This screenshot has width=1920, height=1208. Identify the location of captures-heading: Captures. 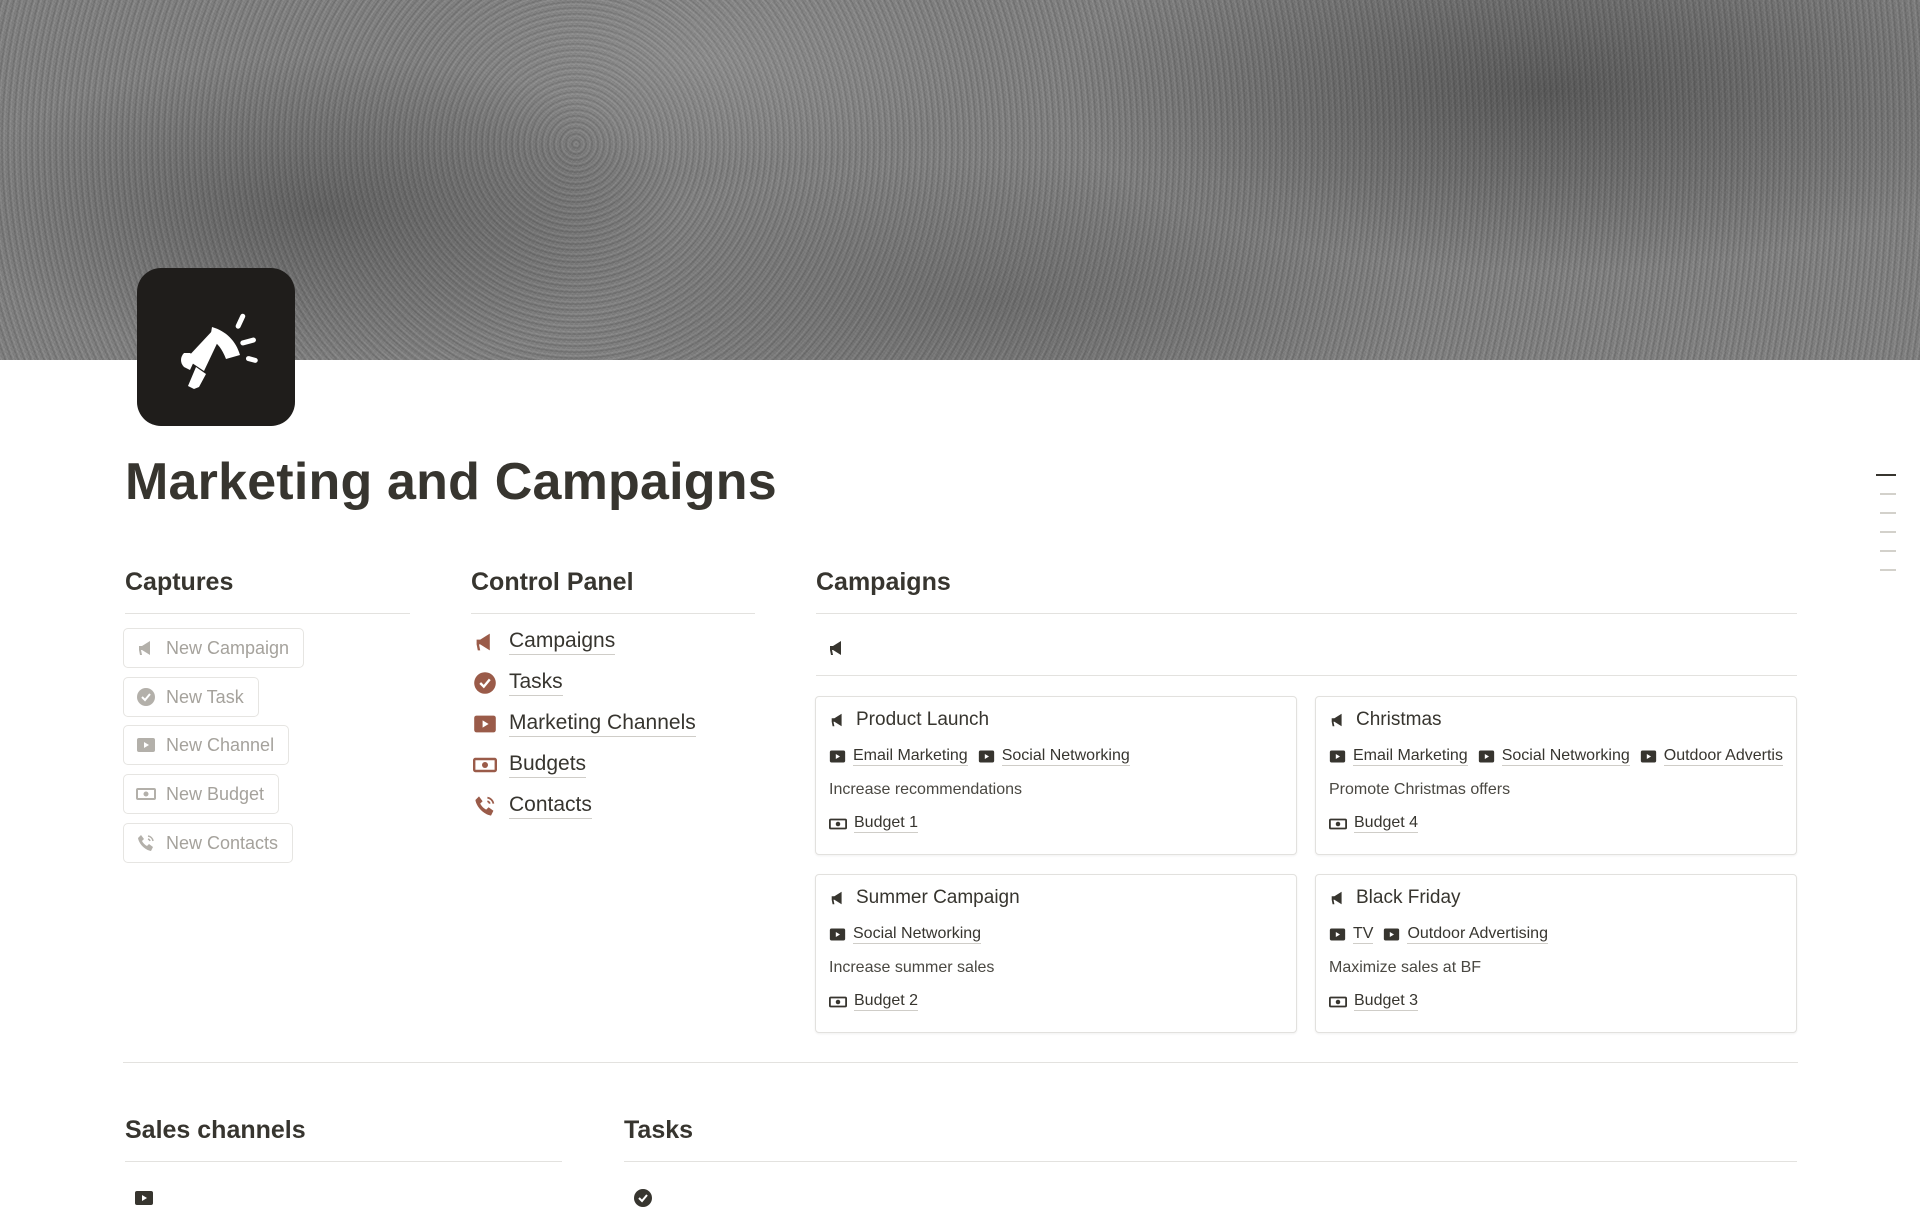
(267, 591).